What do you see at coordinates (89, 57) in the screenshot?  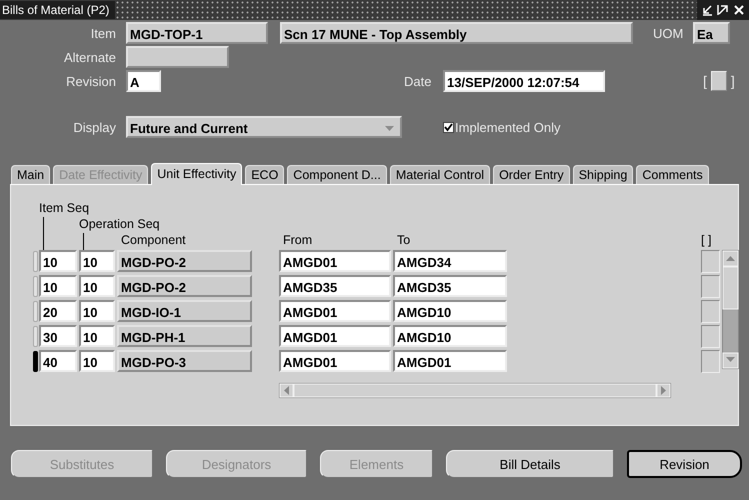 I see `field-label: Alternate` at bounding box center [89, 57].